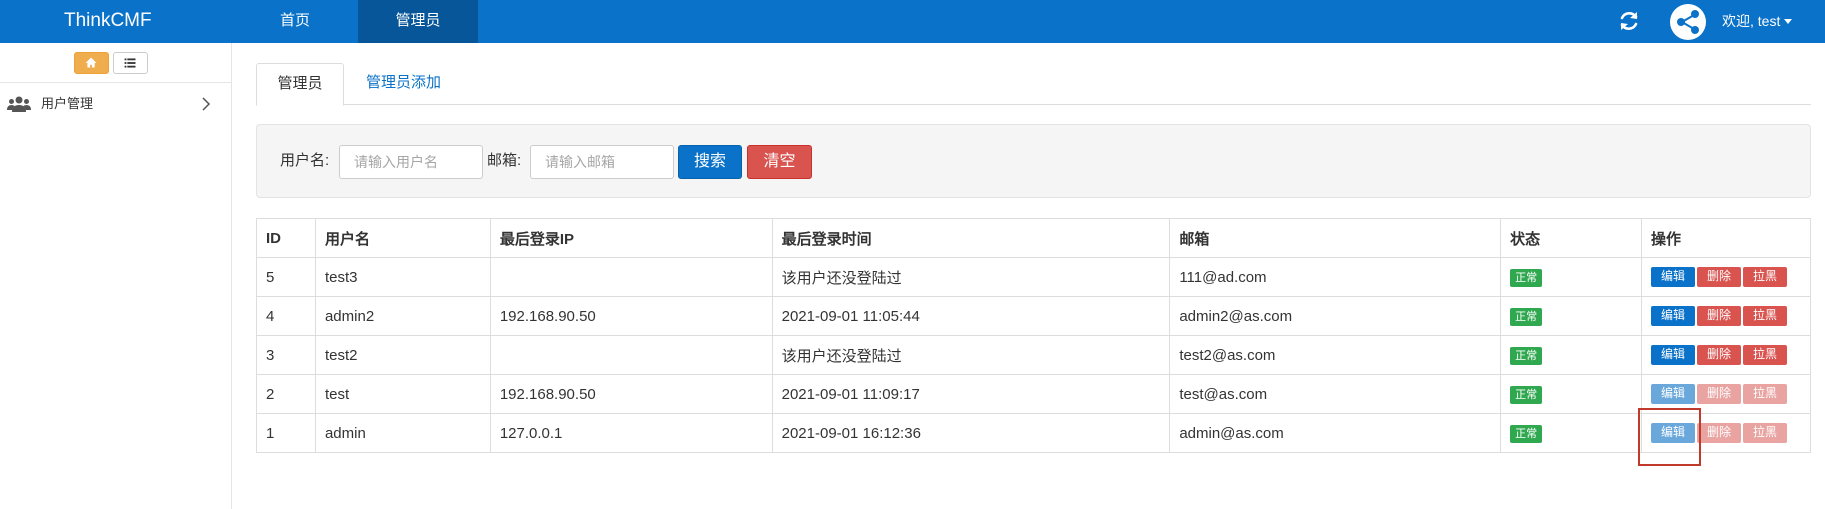 The image size is (1825, 509). Describe the element at coordinates (1629, 21) in the screenshot. I see `refresh-icon` at that location.